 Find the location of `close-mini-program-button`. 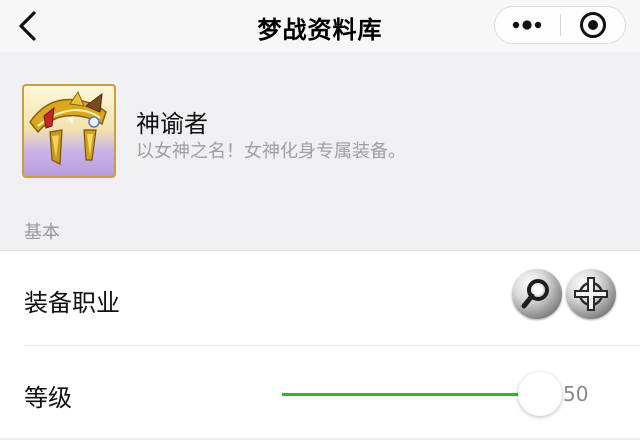

close-mini-program-button is located at coordinates (593, 25).